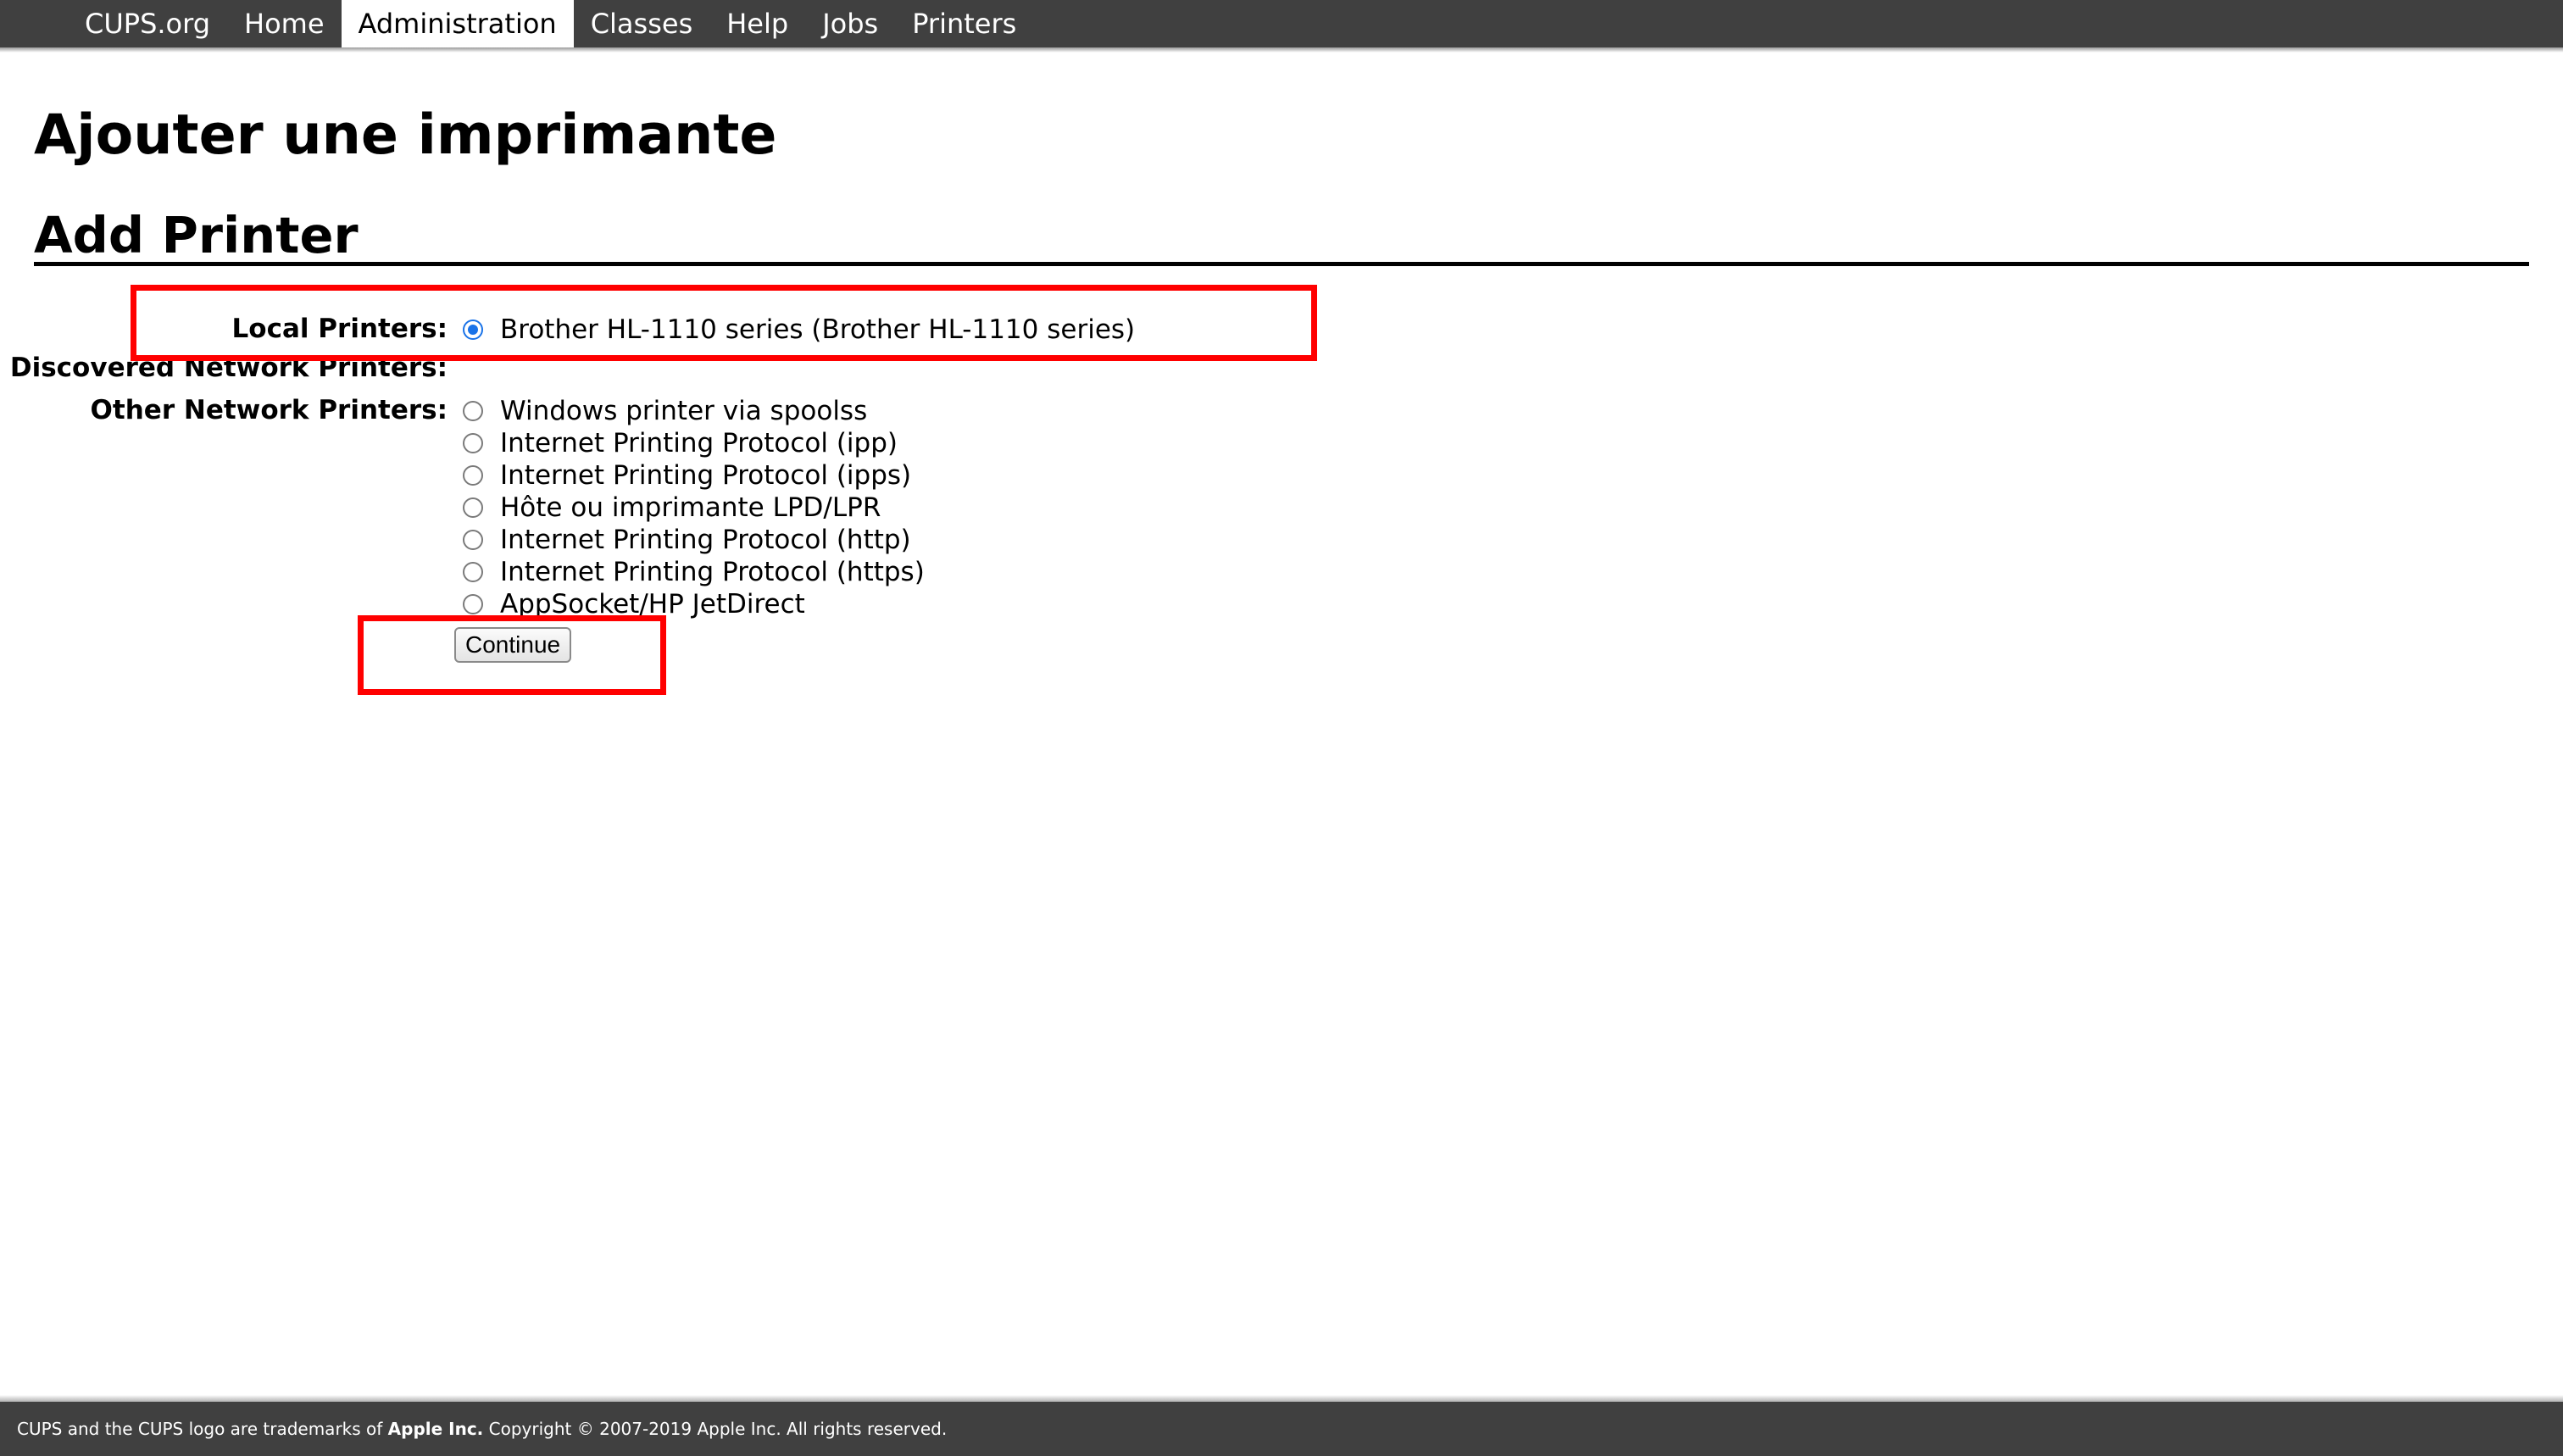 The height and width of the screenshot is (1456, 2563). I want to click on discovered-network-printers-label: Discovered Network Printers:, so click(228, 368).